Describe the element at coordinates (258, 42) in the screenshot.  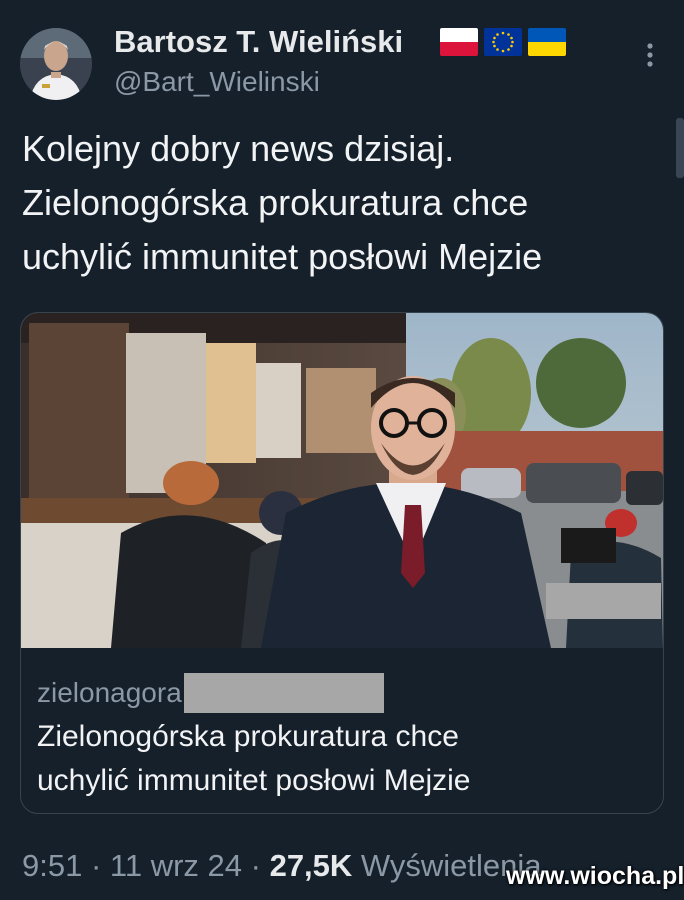
I see `author-name: Bartosz T. Wieliński` at that location.